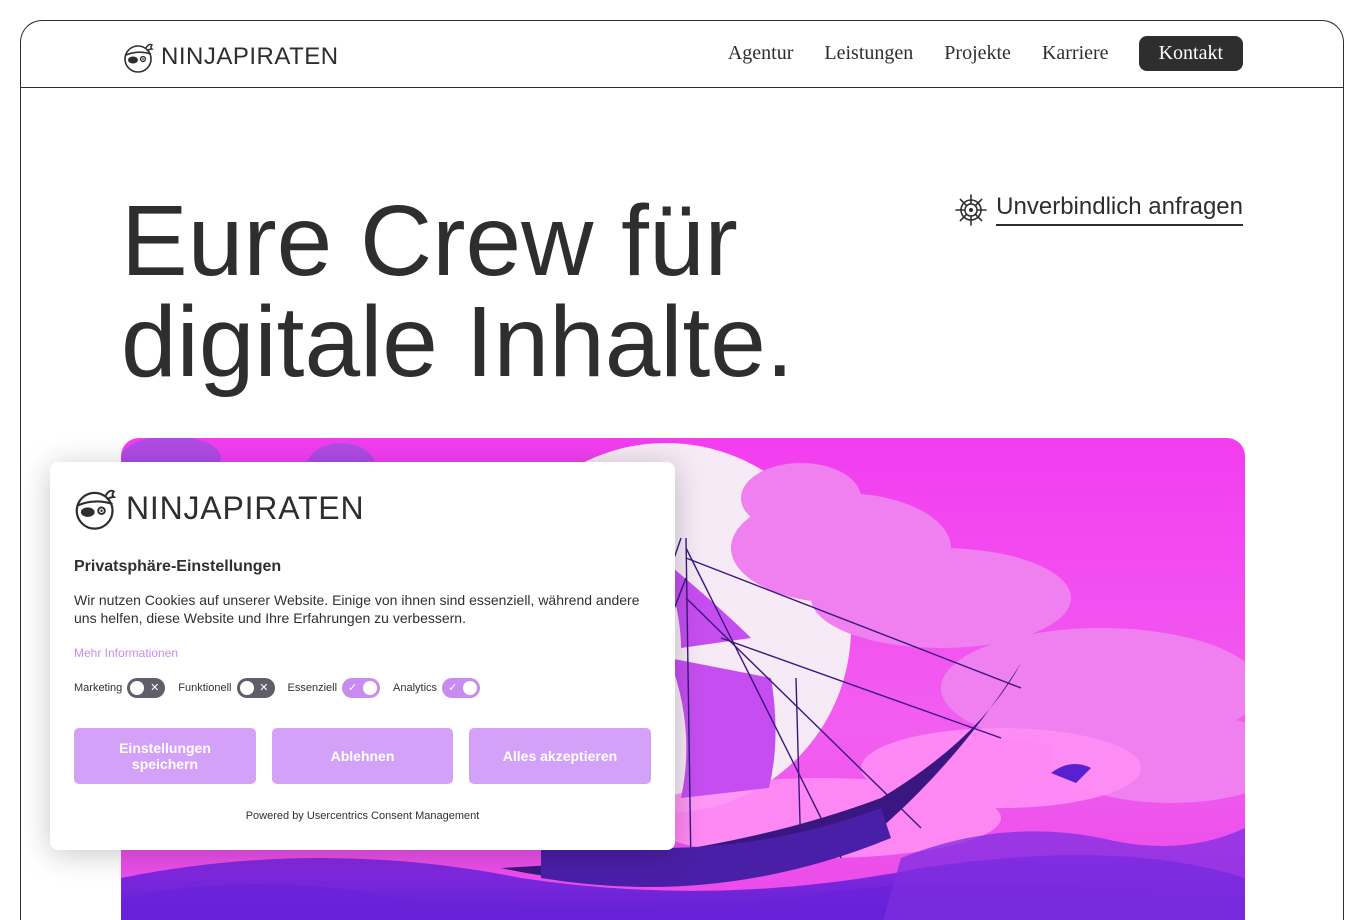 This screenshot has height=920, width=1366. I want to click on toggle-group-essenziell: Essenziell ✓, so click(334, 688).